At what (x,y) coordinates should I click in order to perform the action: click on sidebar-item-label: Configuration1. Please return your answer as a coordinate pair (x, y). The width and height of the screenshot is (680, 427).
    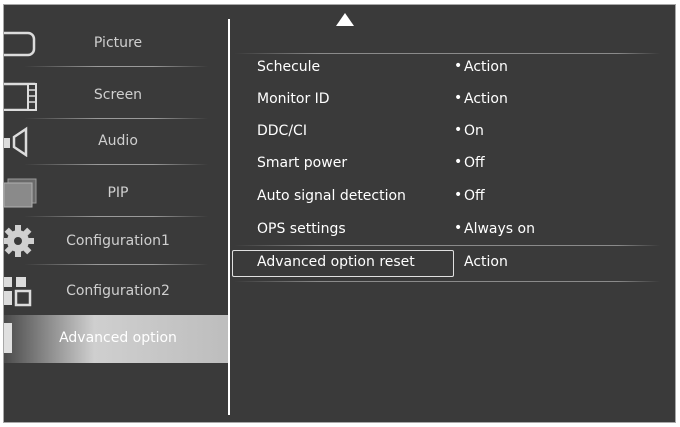
    Looking at the image, I should click on (118, 241).